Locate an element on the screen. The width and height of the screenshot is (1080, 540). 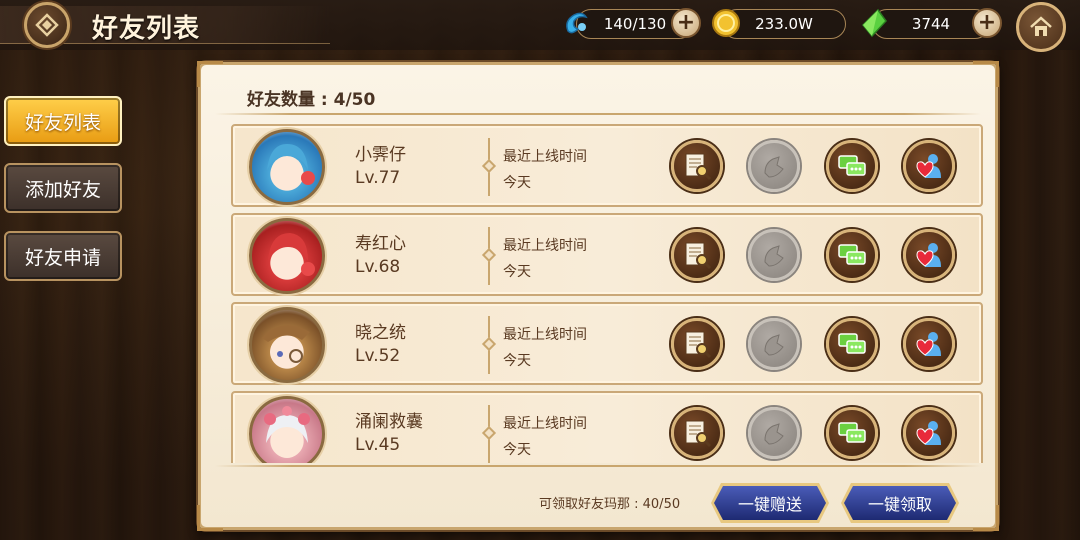
friend-level: Lv.52 is located at coordinates (378, 356).